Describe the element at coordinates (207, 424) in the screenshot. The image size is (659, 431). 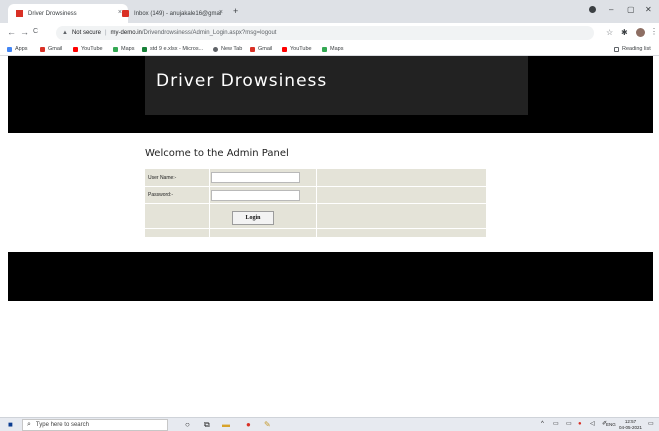
I see `task-view-icon: ⧉` at that location.